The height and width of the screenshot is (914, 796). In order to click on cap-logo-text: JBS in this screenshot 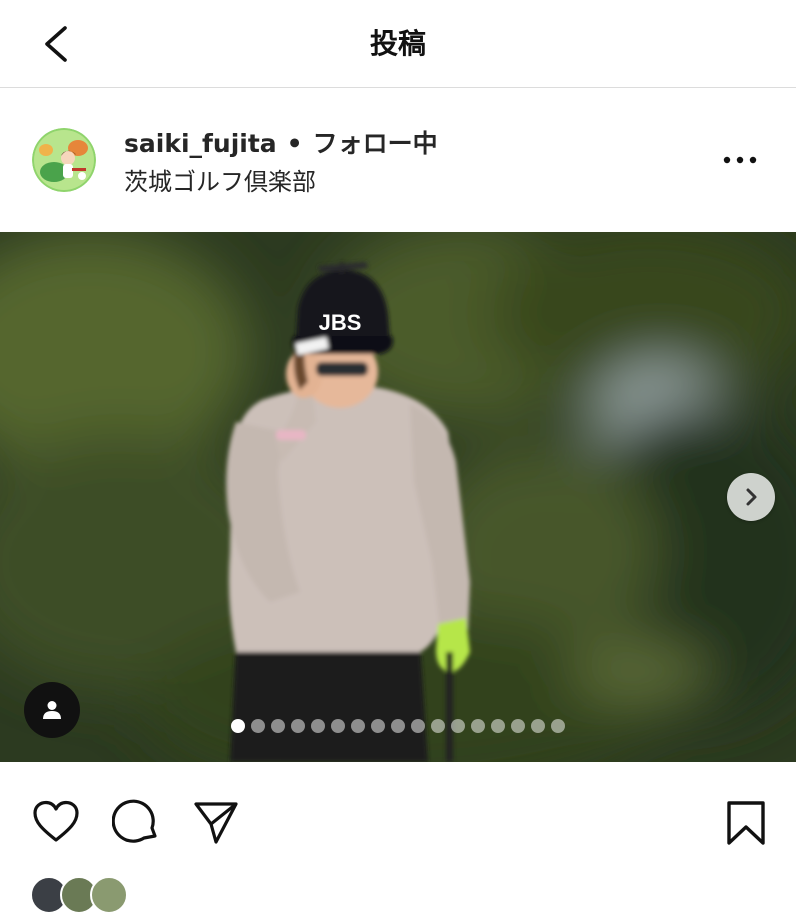, I will do `click(340, 322)`.